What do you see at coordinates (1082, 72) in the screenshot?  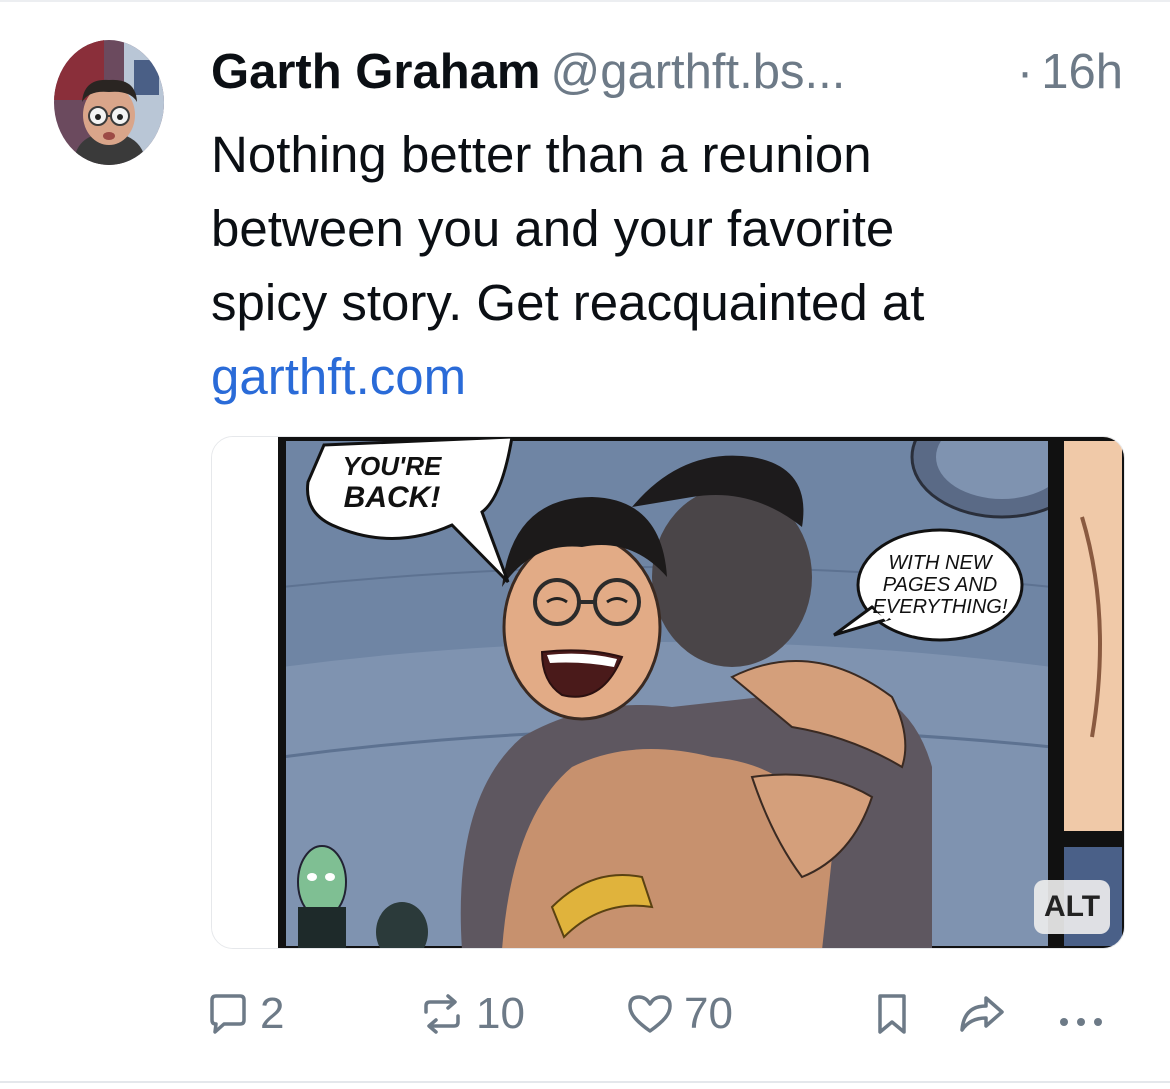 I see `post-time: 16h` at bounding box center [1082, 72].